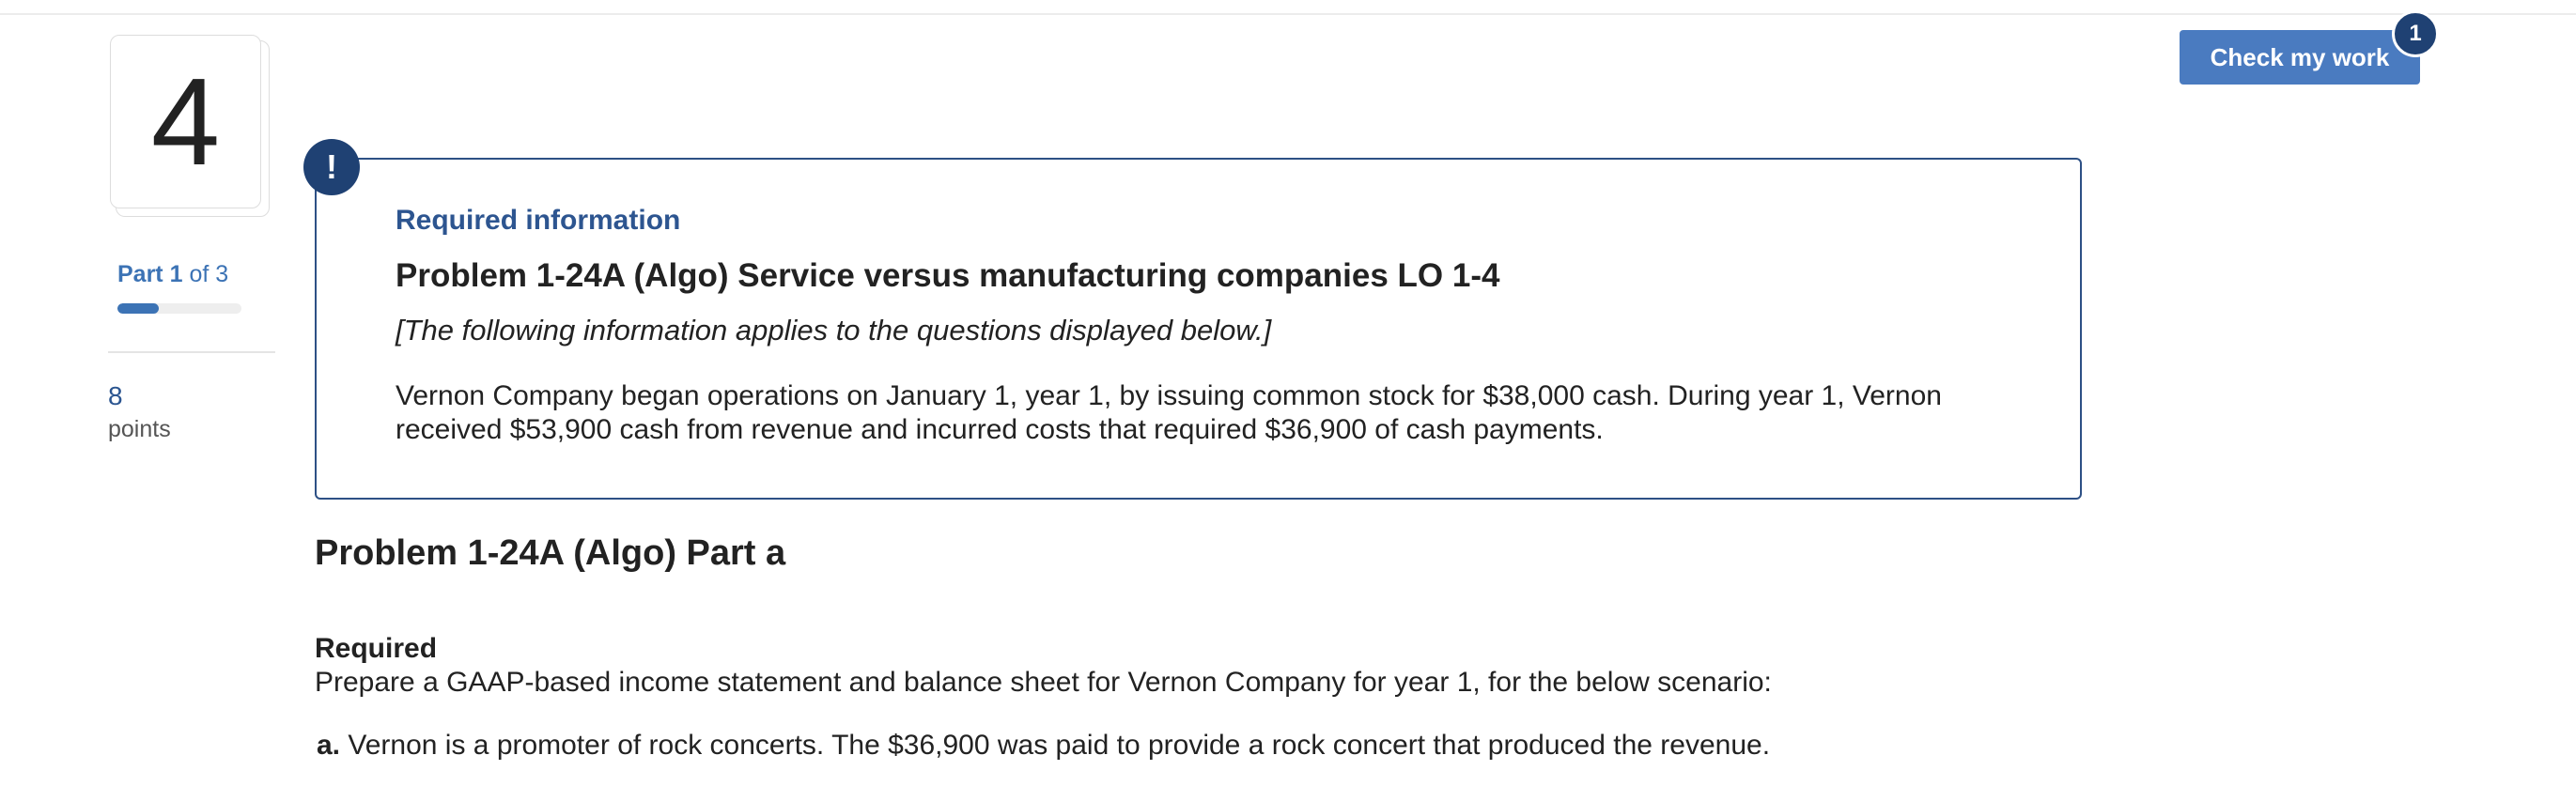 The height and width of the screenshot is (786, 2576). What do you see at coordinates (2416, 33) in the screenshot?
I see `check-count-badge: 1` at bounding box center [2416, 33].